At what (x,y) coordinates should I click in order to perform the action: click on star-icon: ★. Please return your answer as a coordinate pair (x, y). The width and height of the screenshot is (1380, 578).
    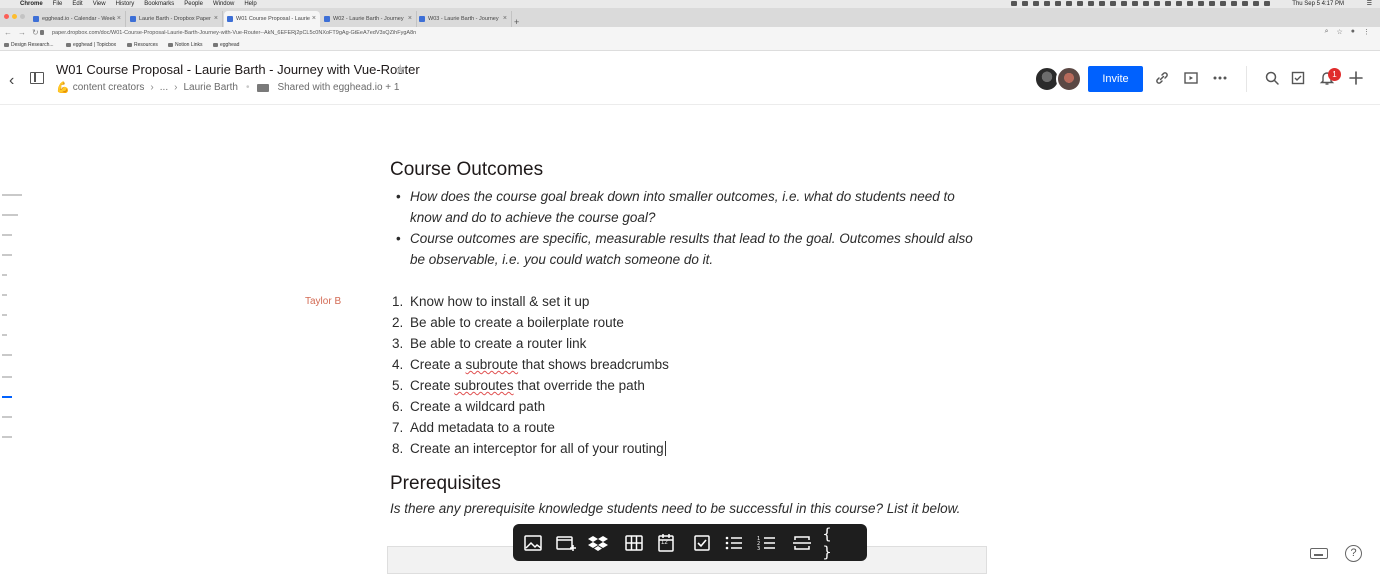
    Looking at the image, I should click on (400, 69).